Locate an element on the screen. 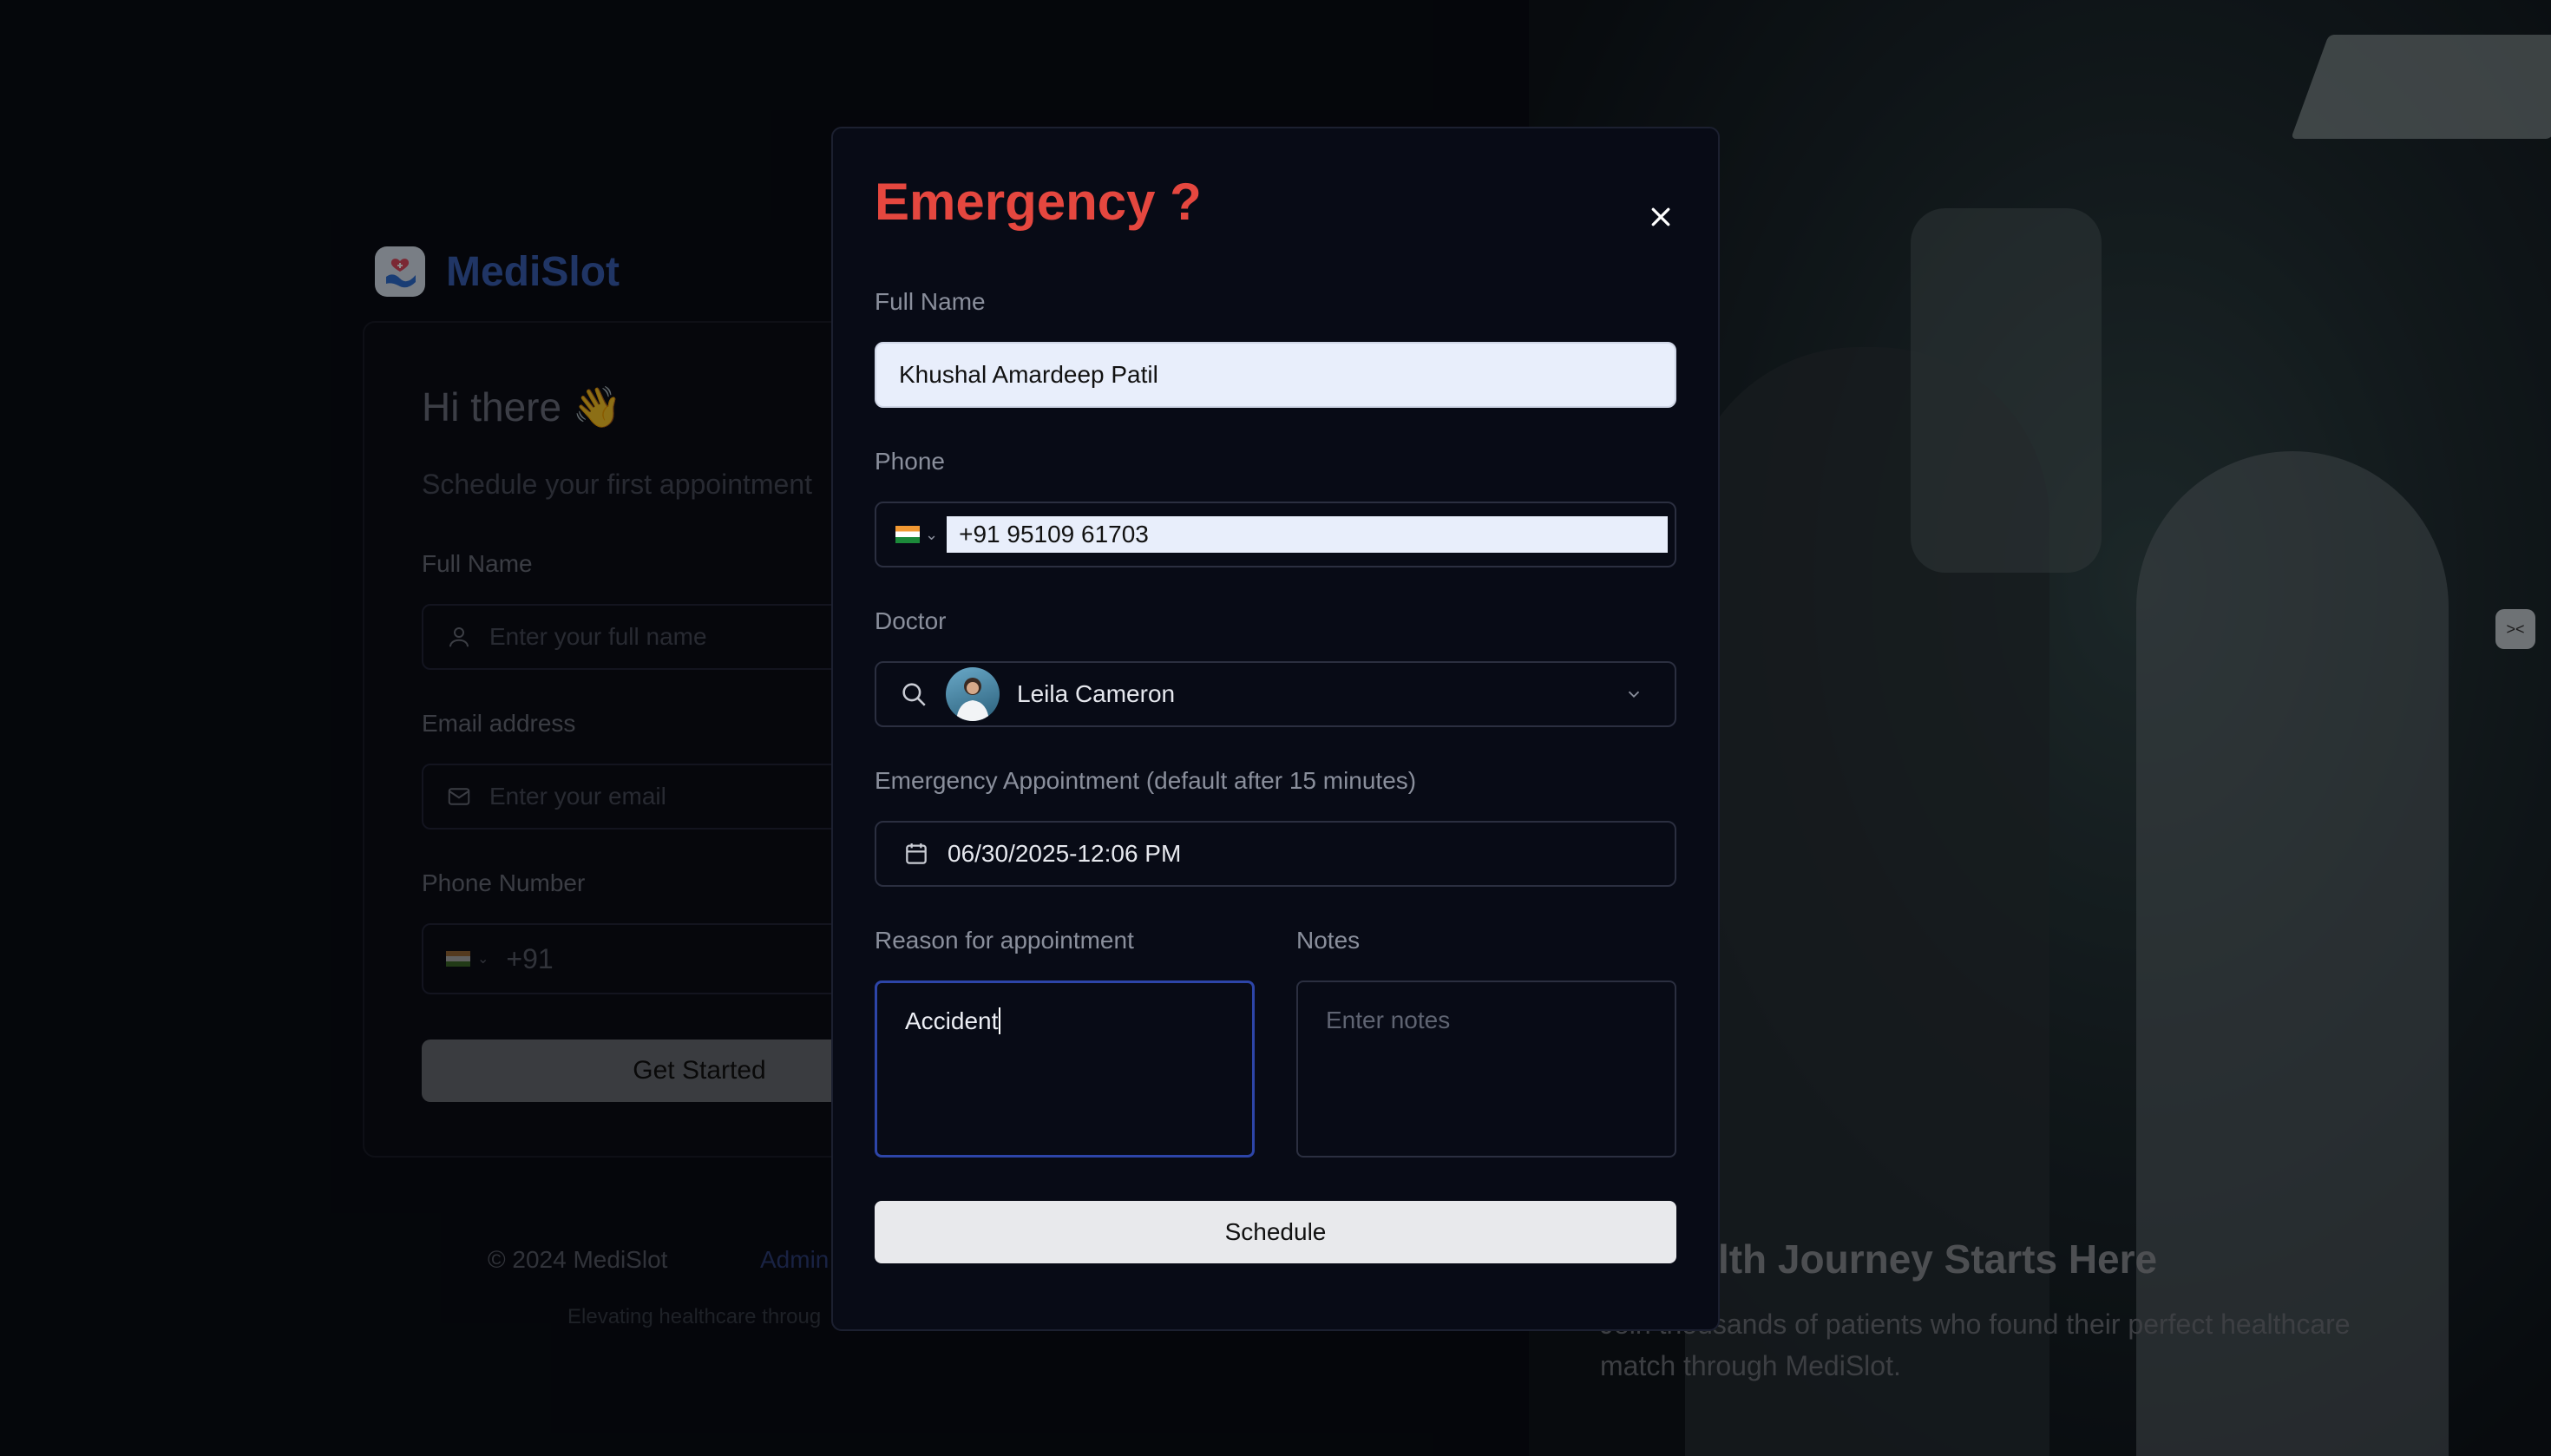 The height and width of the screenshot is (1456, 2551). schedule-button: Schedule is located at coordinates (1275, 1232).